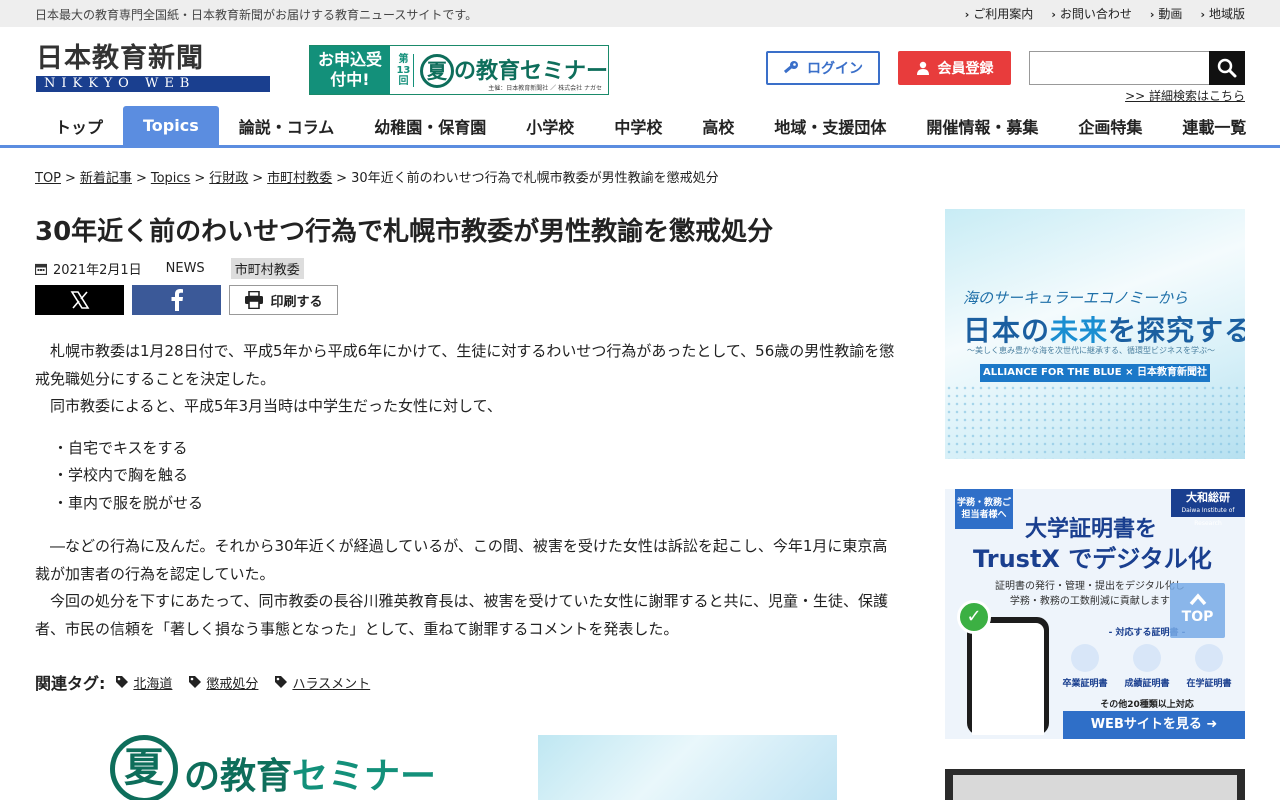 The height and width of the screenshot is (800, 1280). What do you see at coordinates (1090, 594) in the screenshot?
I see `trustx-ad-desc: 証明書の発行・管理・提出をデジタル化し 学務・教務の工数削減に貢献します` at bounding box center [1090, 594].